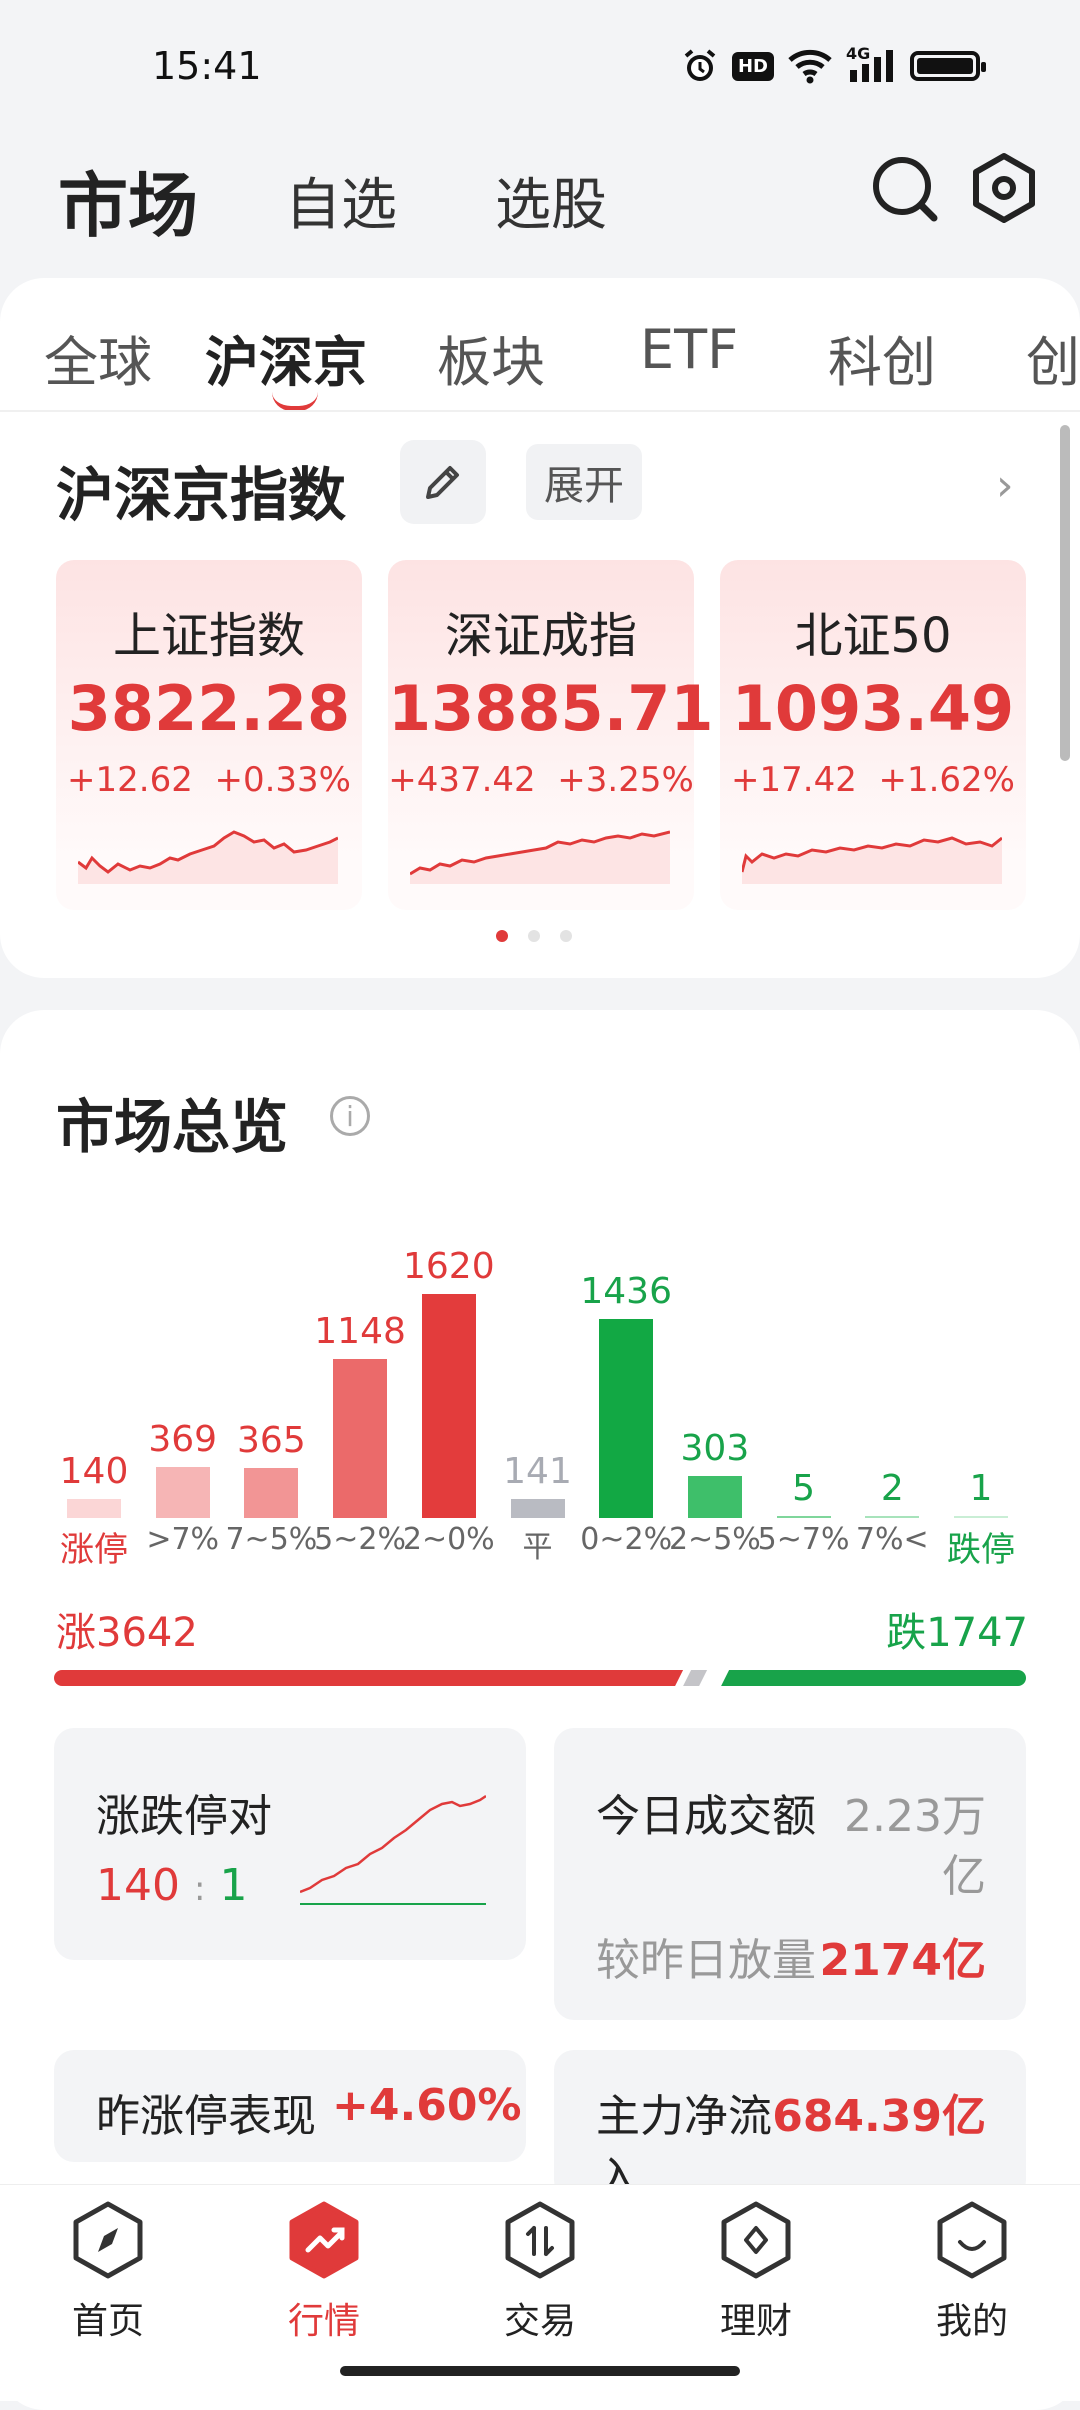 This screenshot has width=1080, height=2410. What do you see at coordinates (172, 1127) in the screenshot?
I see `overview-title: 市场总览` at bounding box center [172, 1127].